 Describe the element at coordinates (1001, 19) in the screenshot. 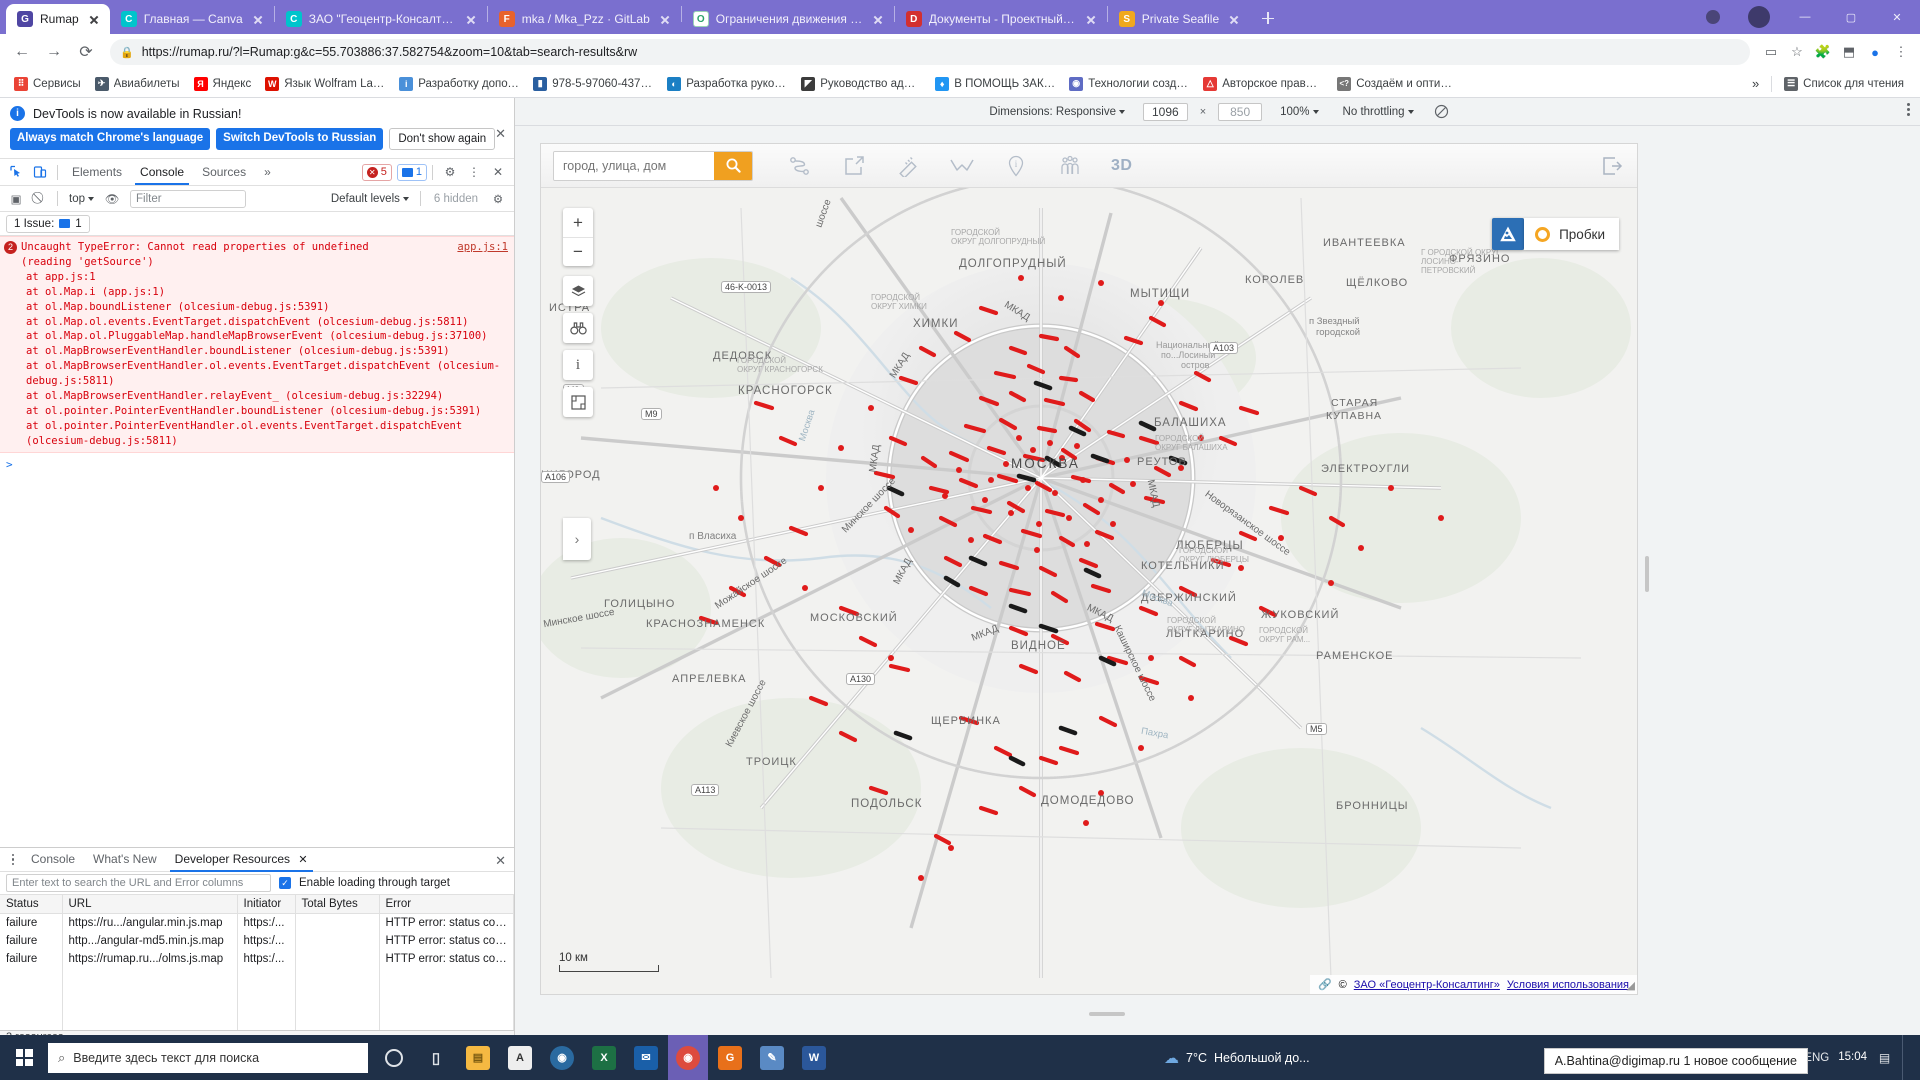

I see `browser-tab-5: D Документы - Проектный офис` at that location.